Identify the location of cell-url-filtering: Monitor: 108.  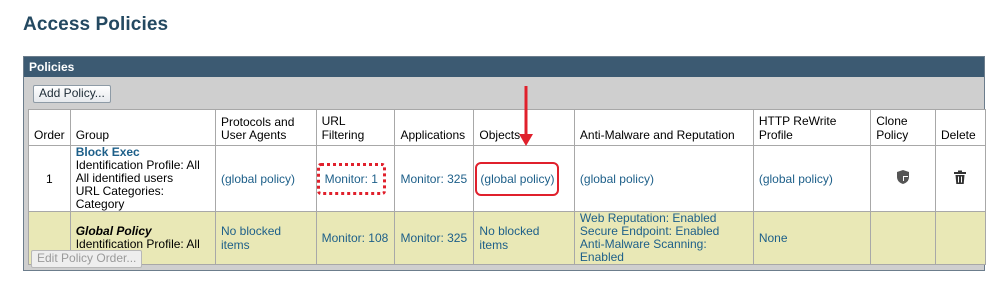
(355, 238).